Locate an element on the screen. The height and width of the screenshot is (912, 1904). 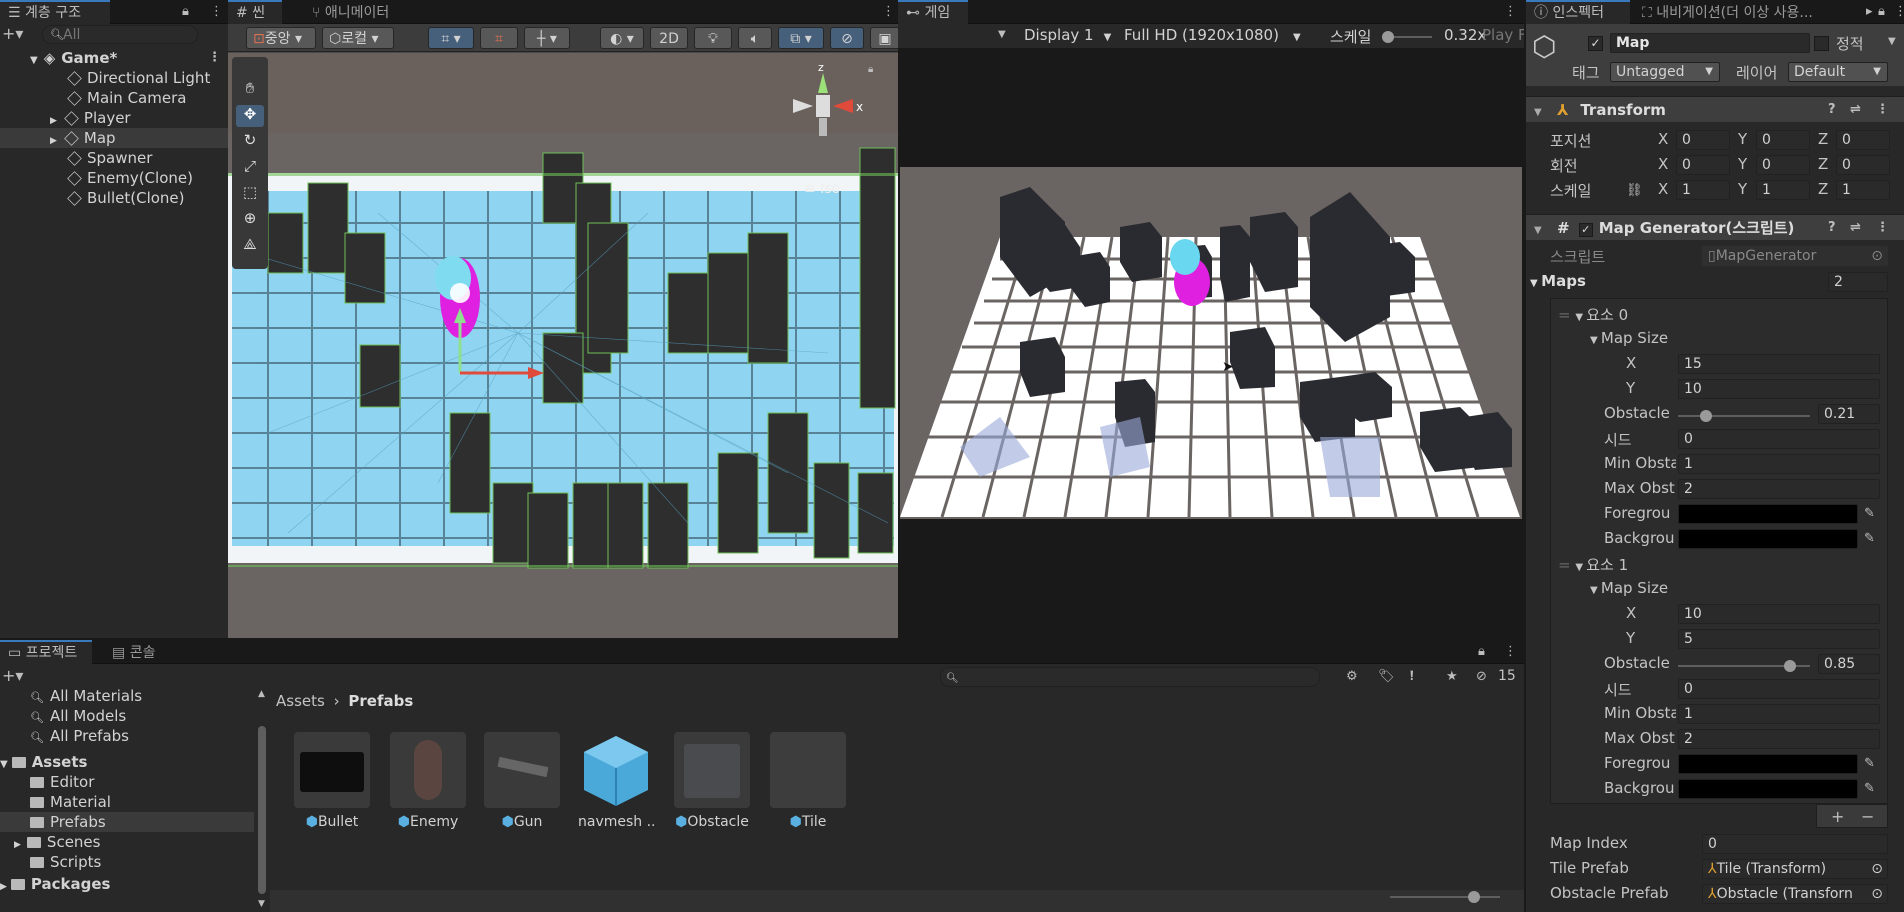
eyedropper-icon: ✎ is located at coordinates (1869, 538).